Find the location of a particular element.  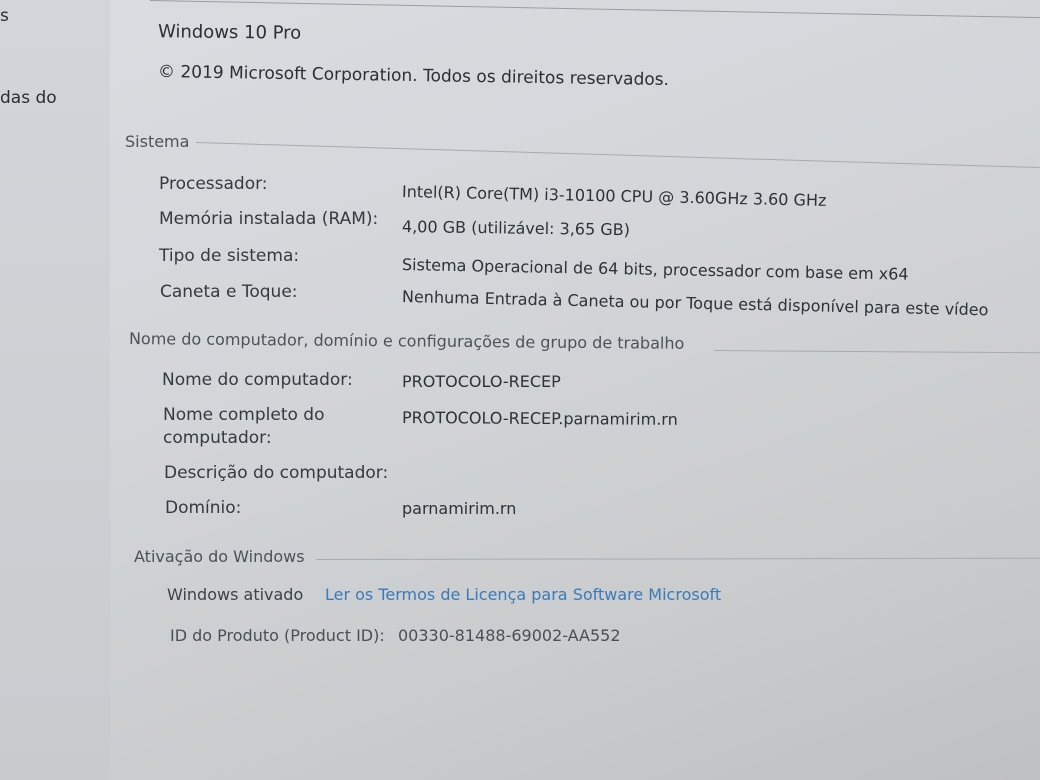

activation-divider is located at coordinates (677, 558).